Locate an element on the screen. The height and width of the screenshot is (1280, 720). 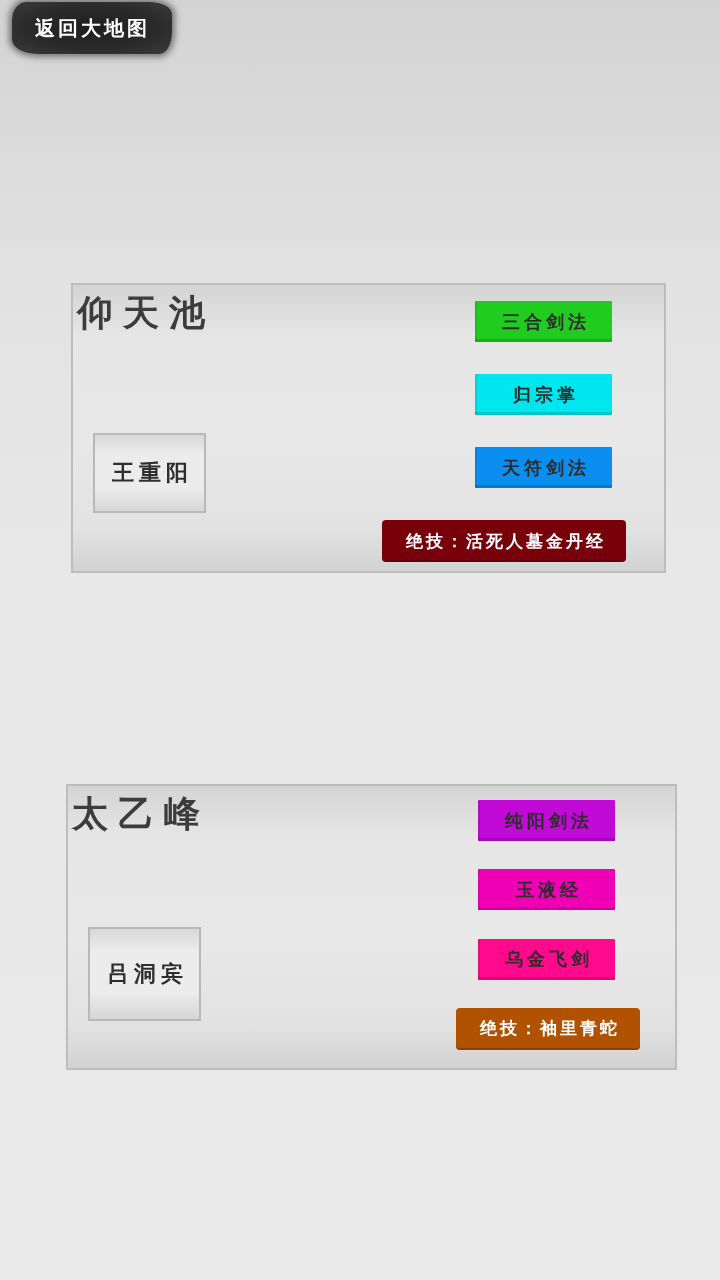
skill-button: 归宗掌 is located at coordinates (543, 394).